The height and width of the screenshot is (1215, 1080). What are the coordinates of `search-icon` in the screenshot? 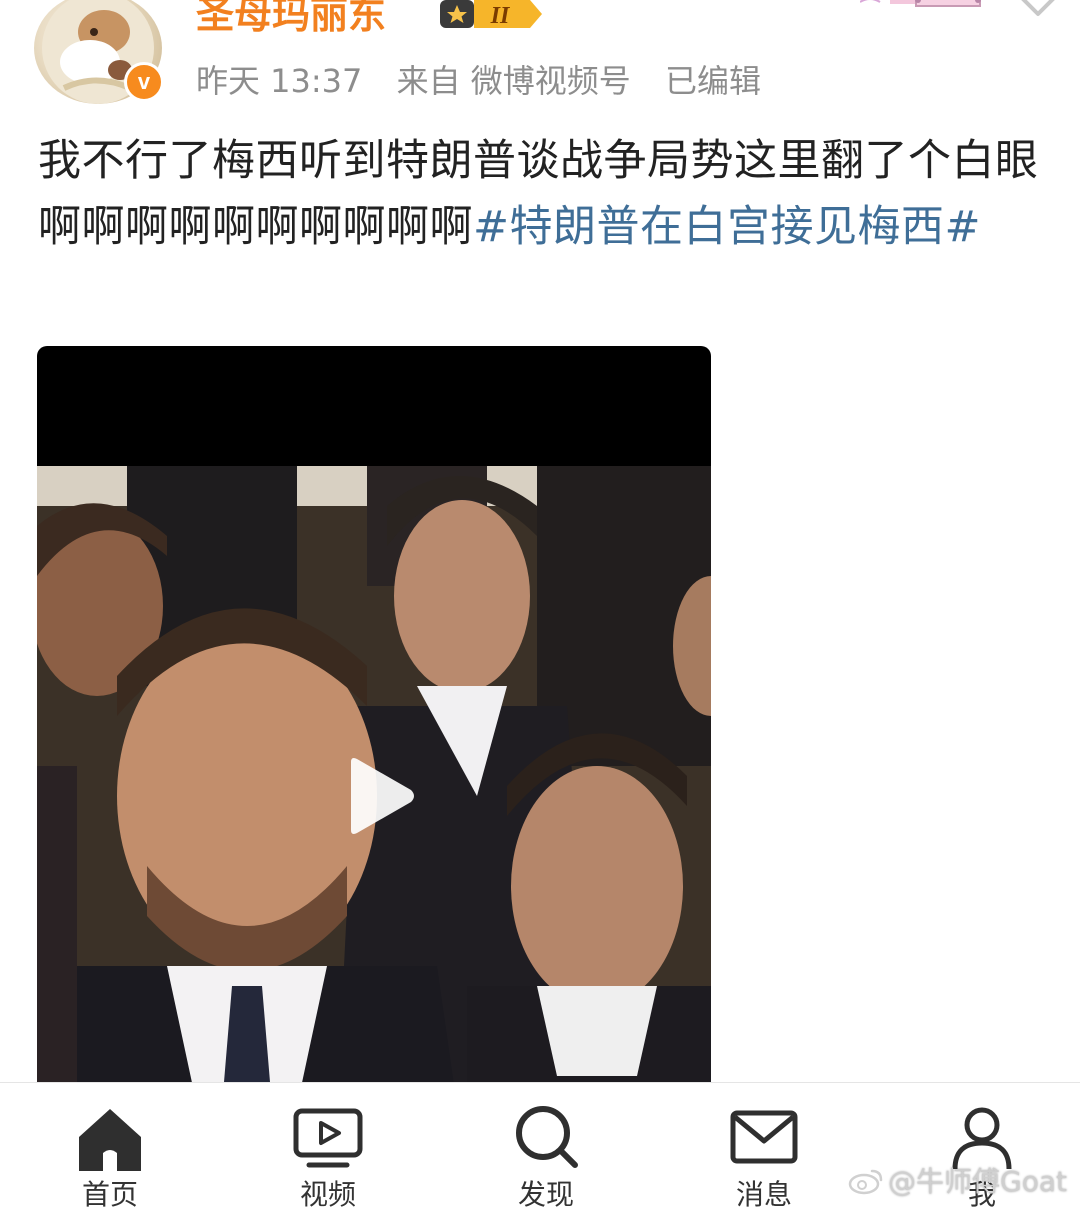 It's located at (546, 1138).